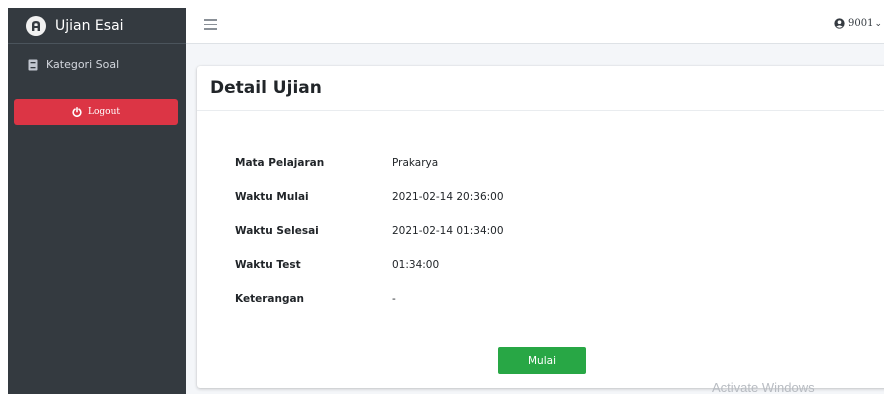  Describe the element at coordinates (280, 163) in the screenshot. I see `detail-label: Mata Pelajaran` at that location.